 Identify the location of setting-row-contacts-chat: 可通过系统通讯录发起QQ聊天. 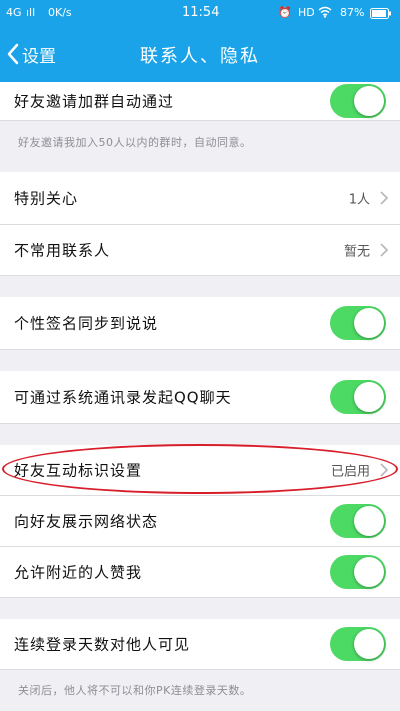
(200, 397).